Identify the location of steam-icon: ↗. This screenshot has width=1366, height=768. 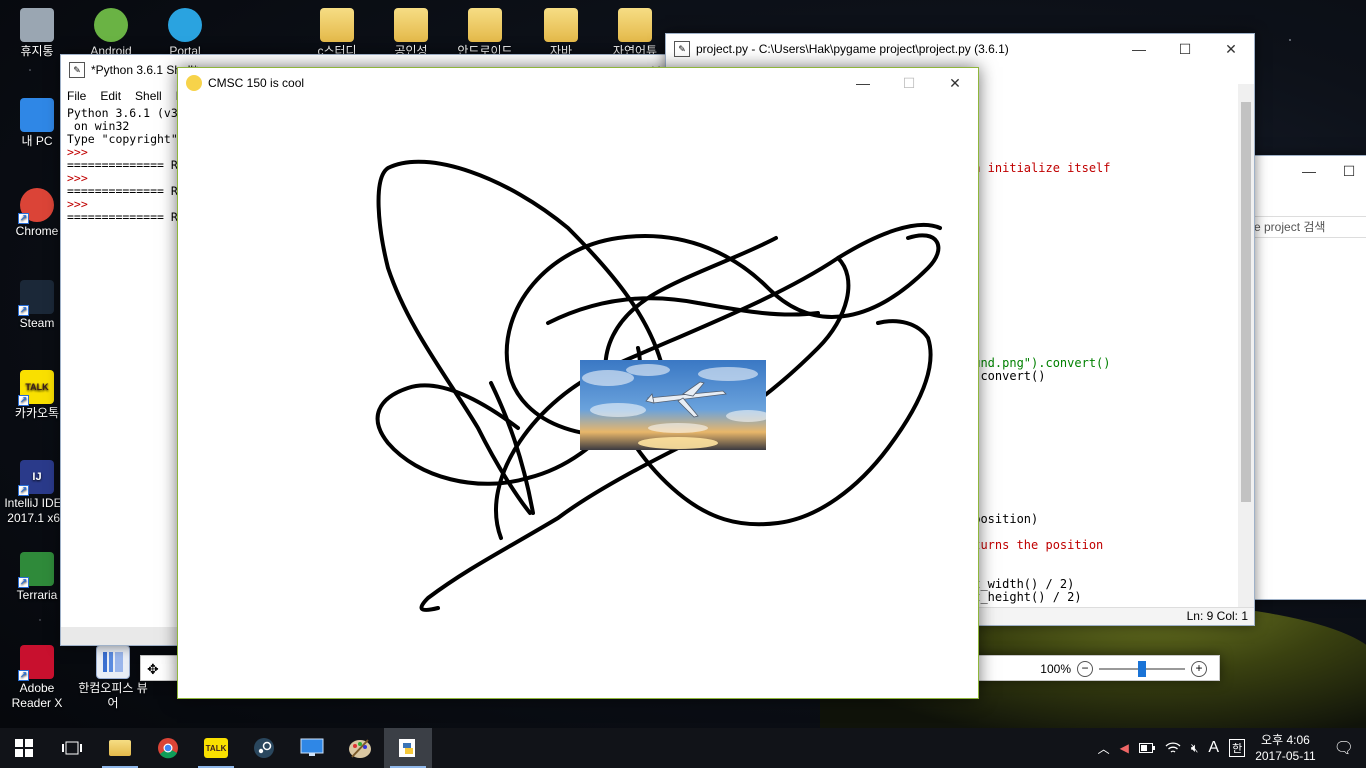
(36, 298).